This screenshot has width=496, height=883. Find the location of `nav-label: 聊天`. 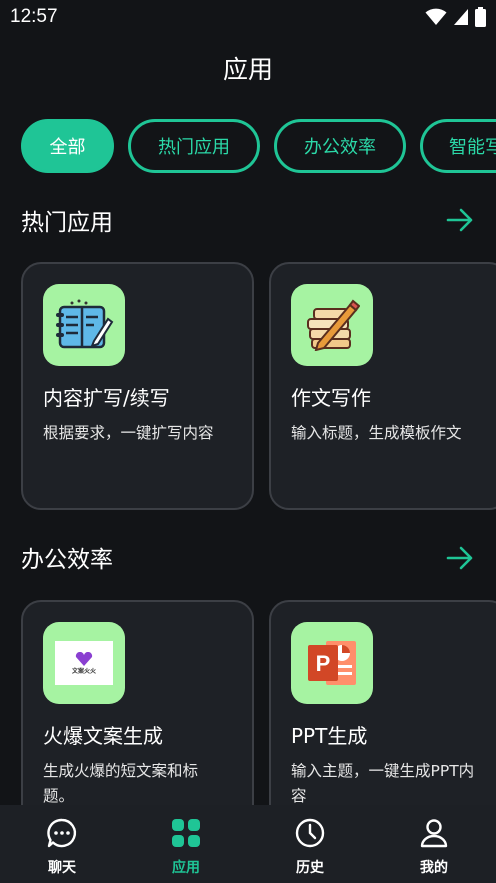

nav-label: 聊天 is located at coordinates (62, 868).